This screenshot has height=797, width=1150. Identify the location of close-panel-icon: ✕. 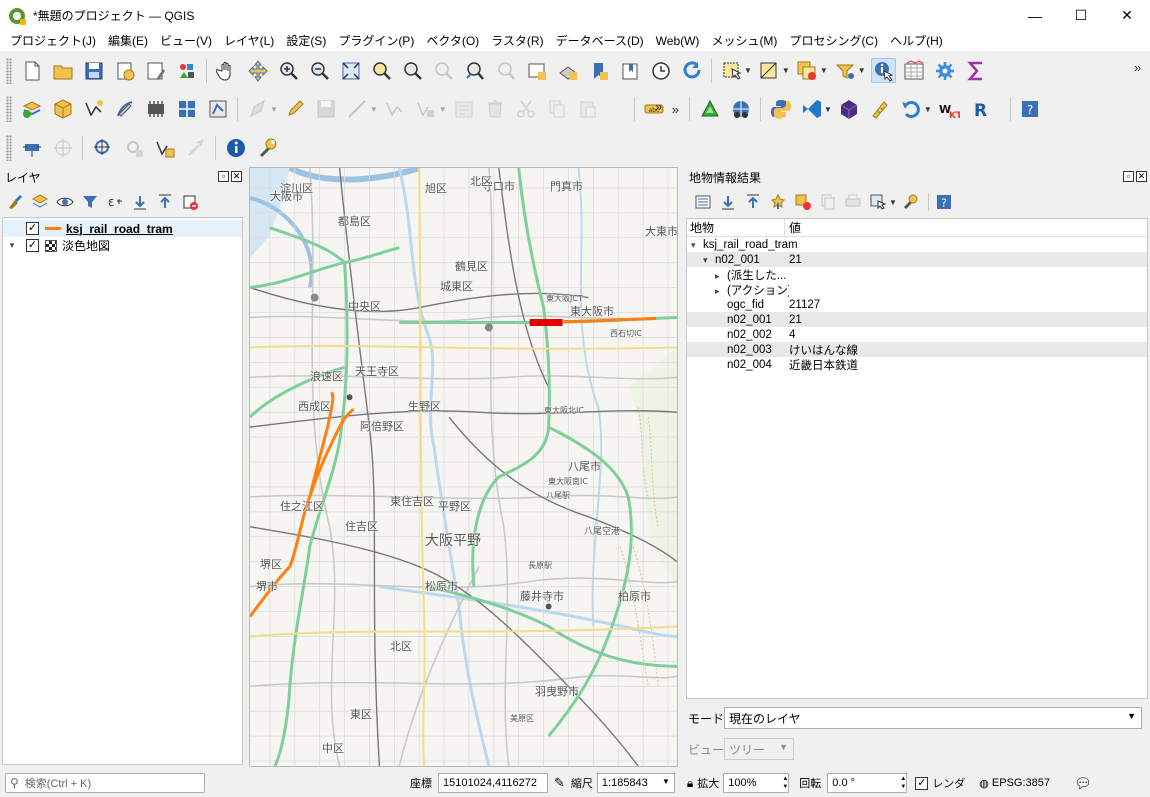
(236, 176).